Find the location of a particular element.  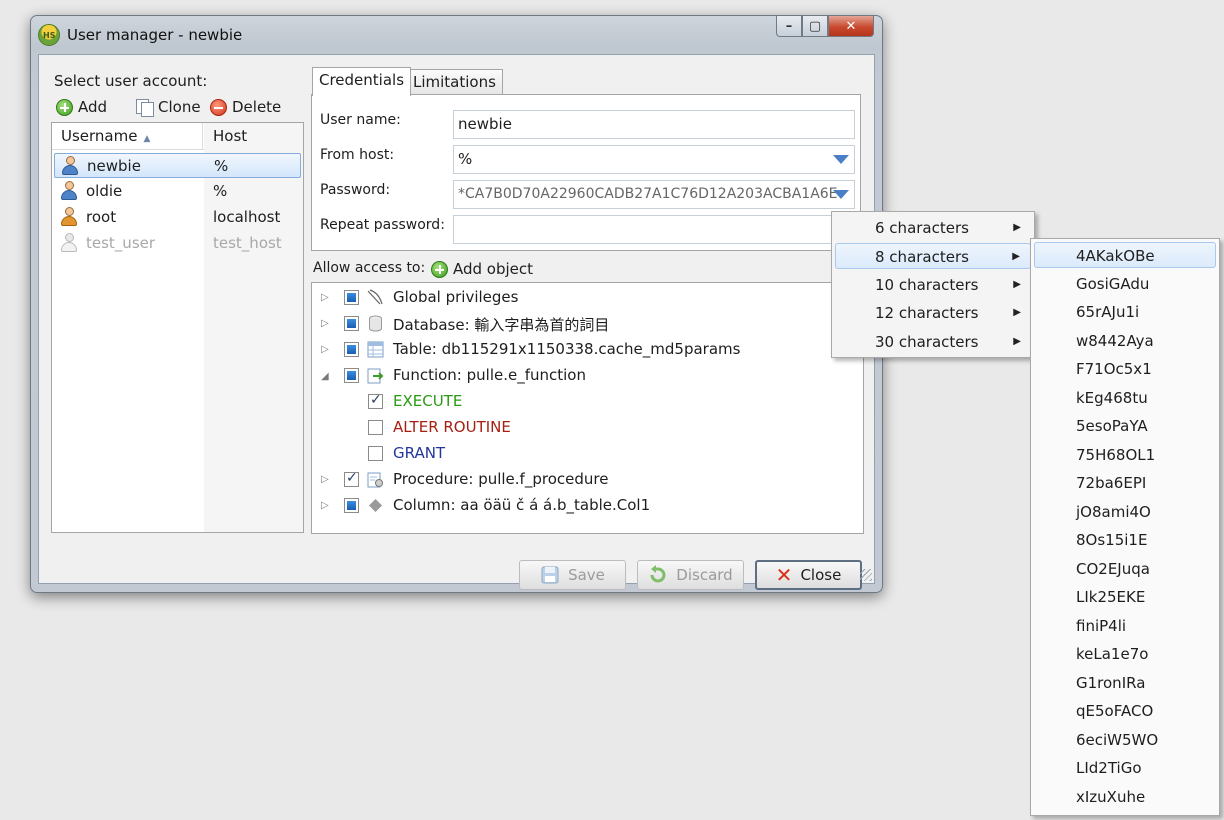

user-row-host: % is located at coordinates (220, 191).